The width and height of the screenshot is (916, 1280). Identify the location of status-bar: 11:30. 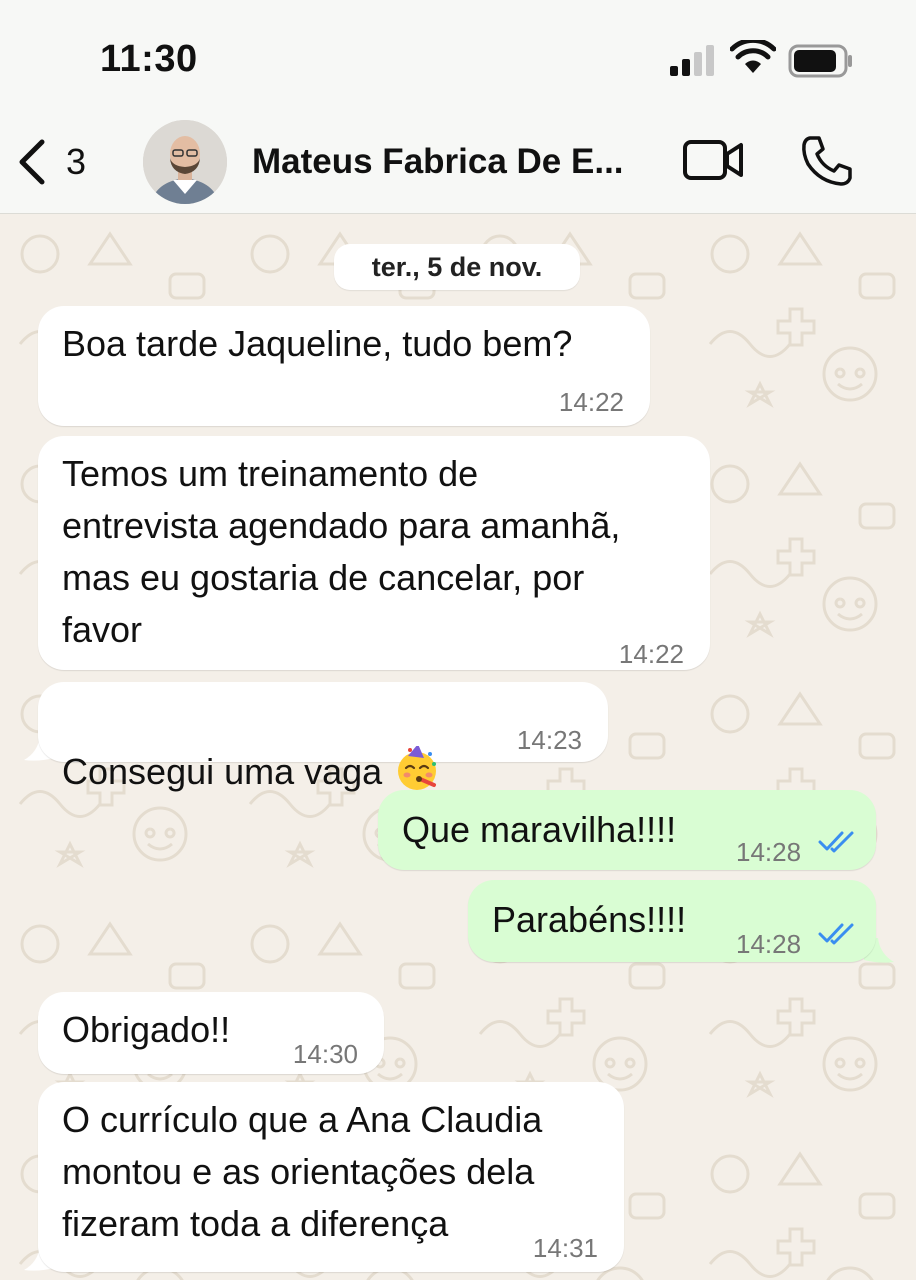
(458, 56).